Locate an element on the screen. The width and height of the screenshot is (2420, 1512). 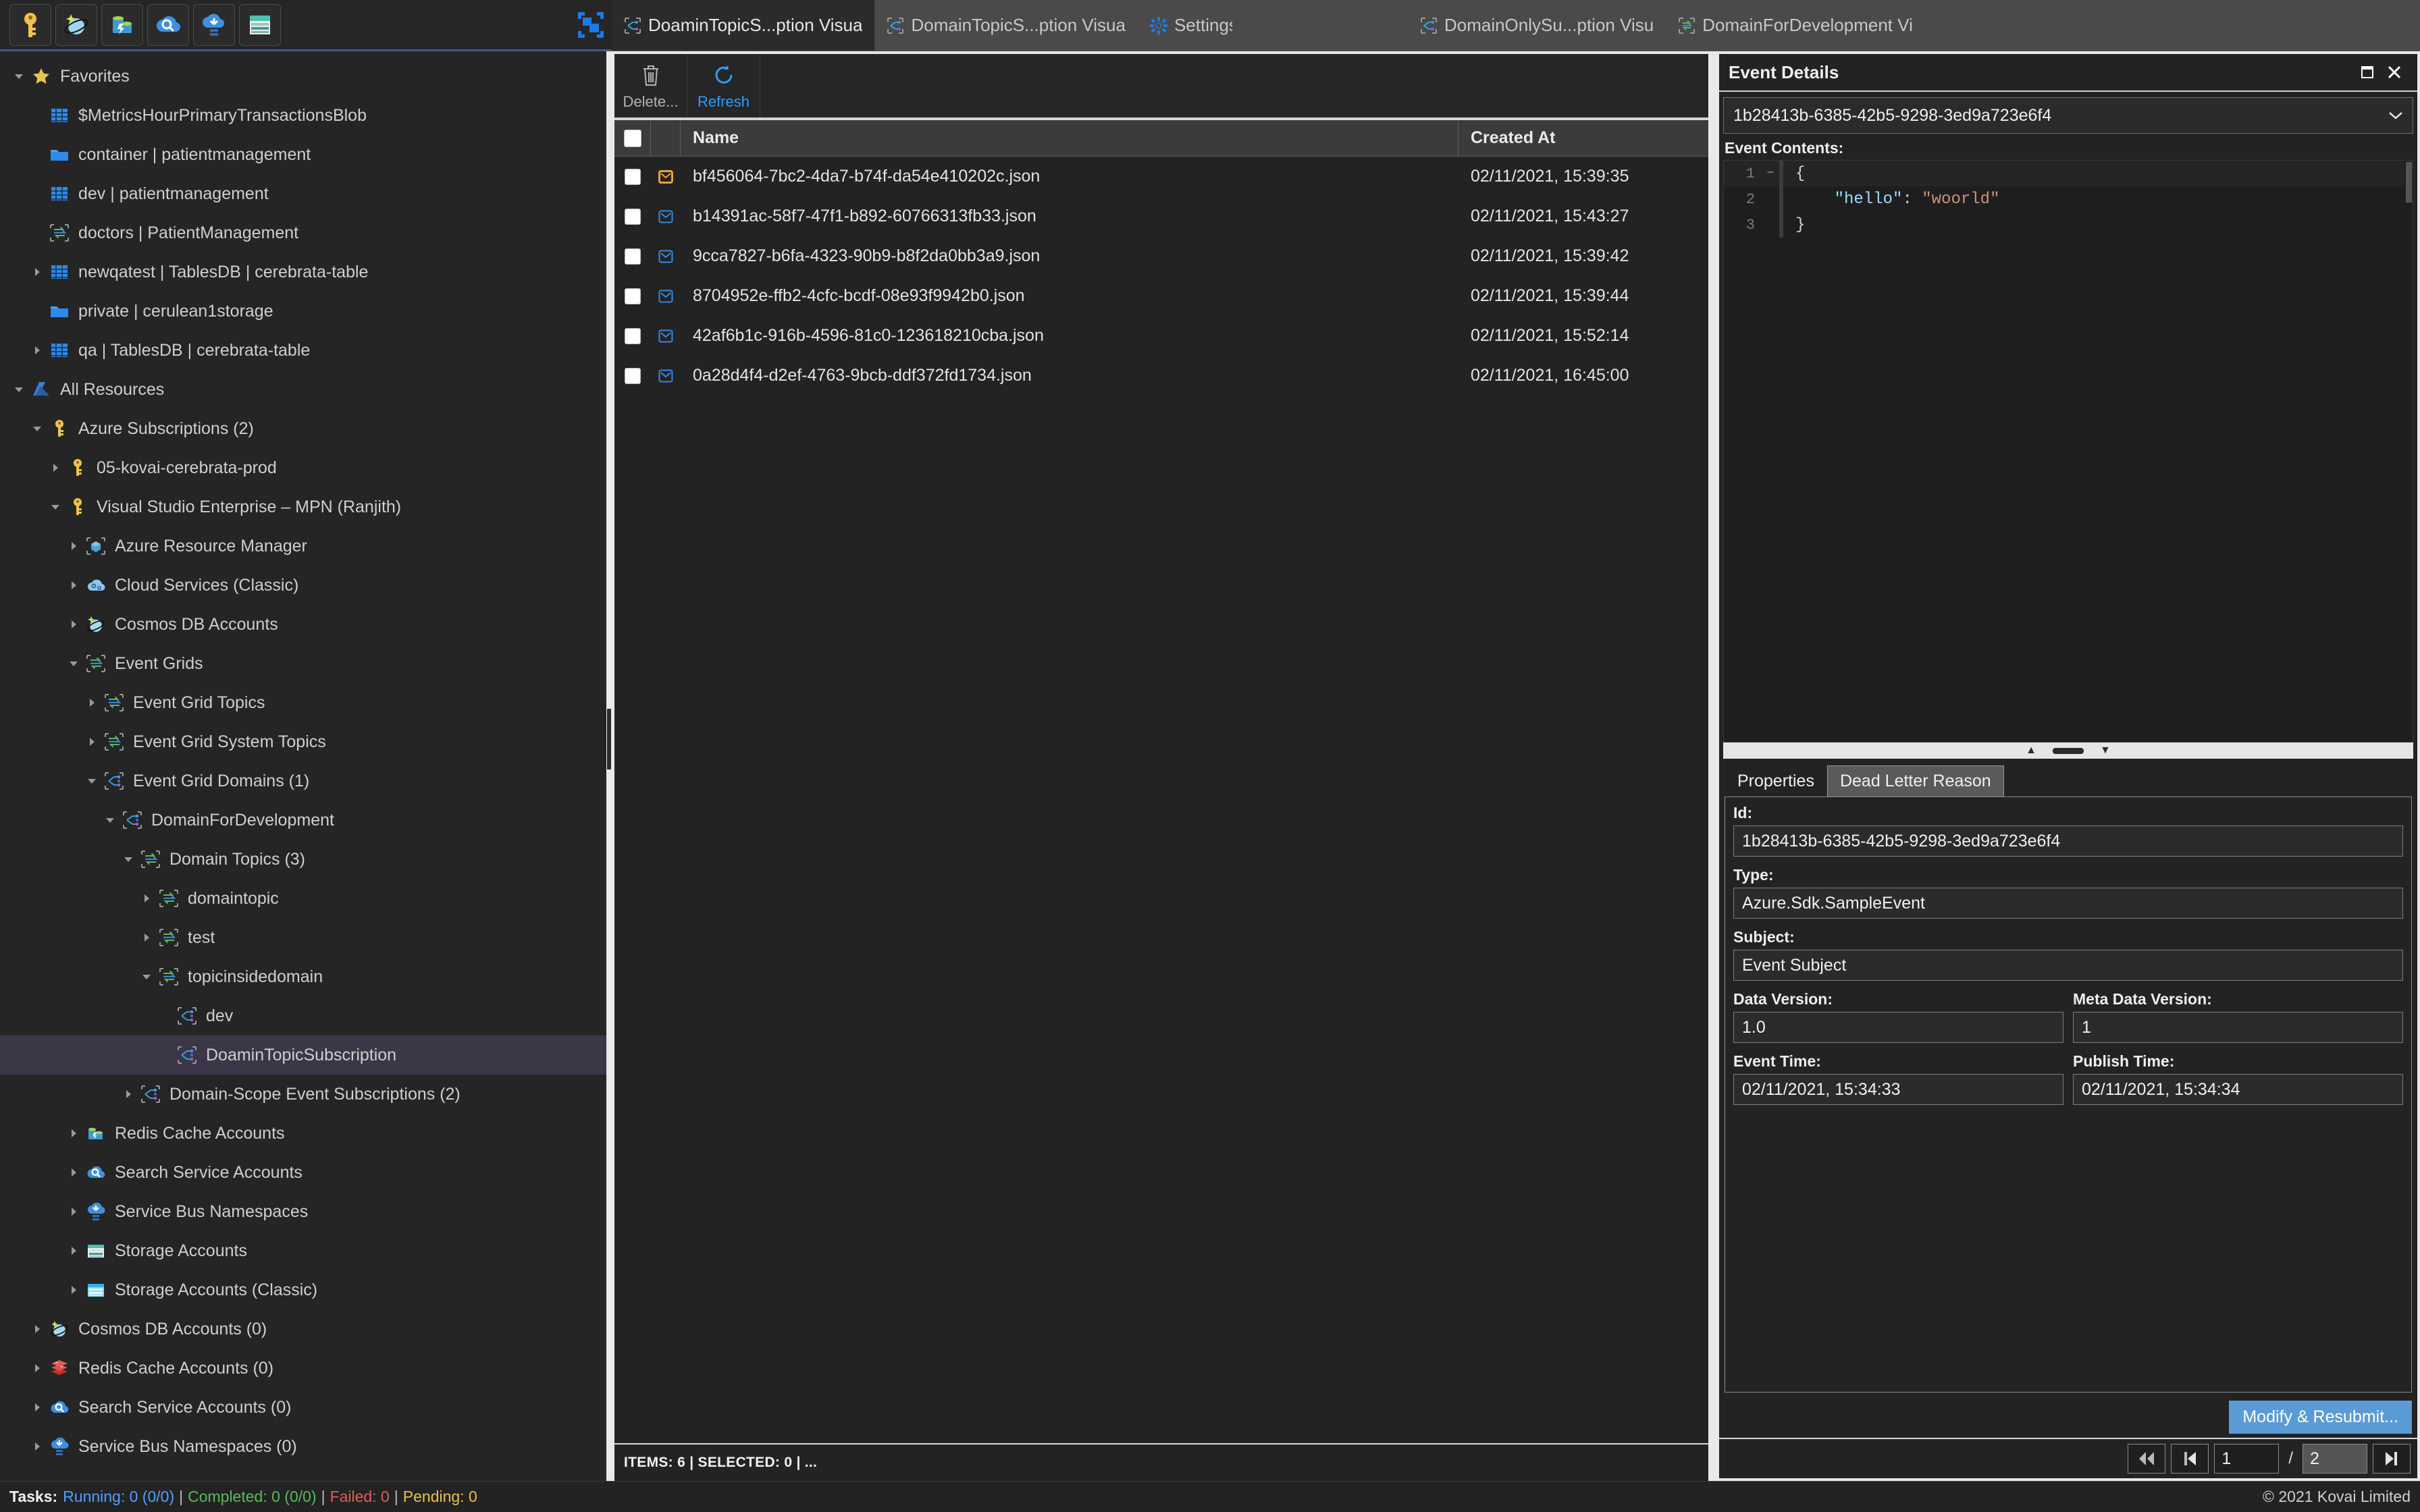
center-right-splitter is located at coordinates (1713, 766).